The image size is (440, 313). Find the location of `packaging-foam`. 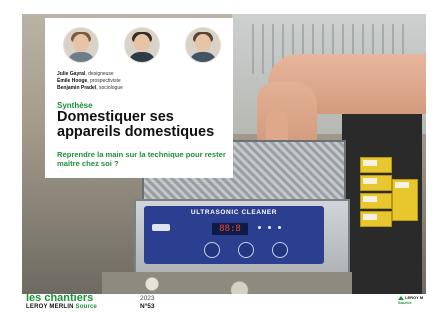

packaging-foam is located at coordinates (227, 283).